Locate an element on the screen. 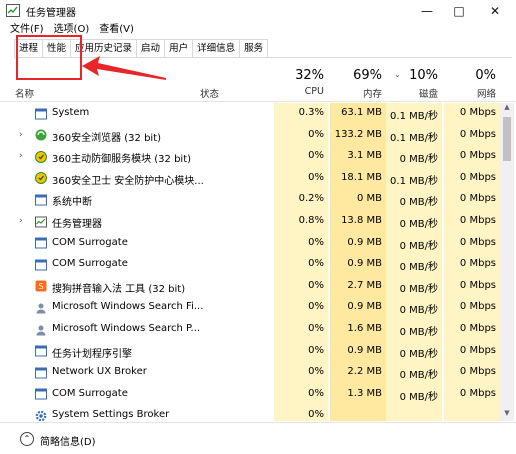 This screenshot has height=454, width=516. memory-total: 69% is located at coordinates (356, 75).